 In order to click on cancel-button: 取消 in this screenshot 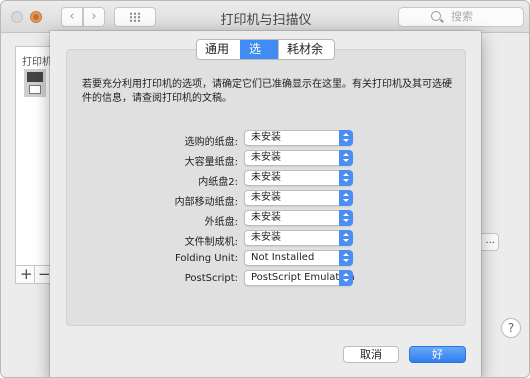, I will do `click(371, 354)`.